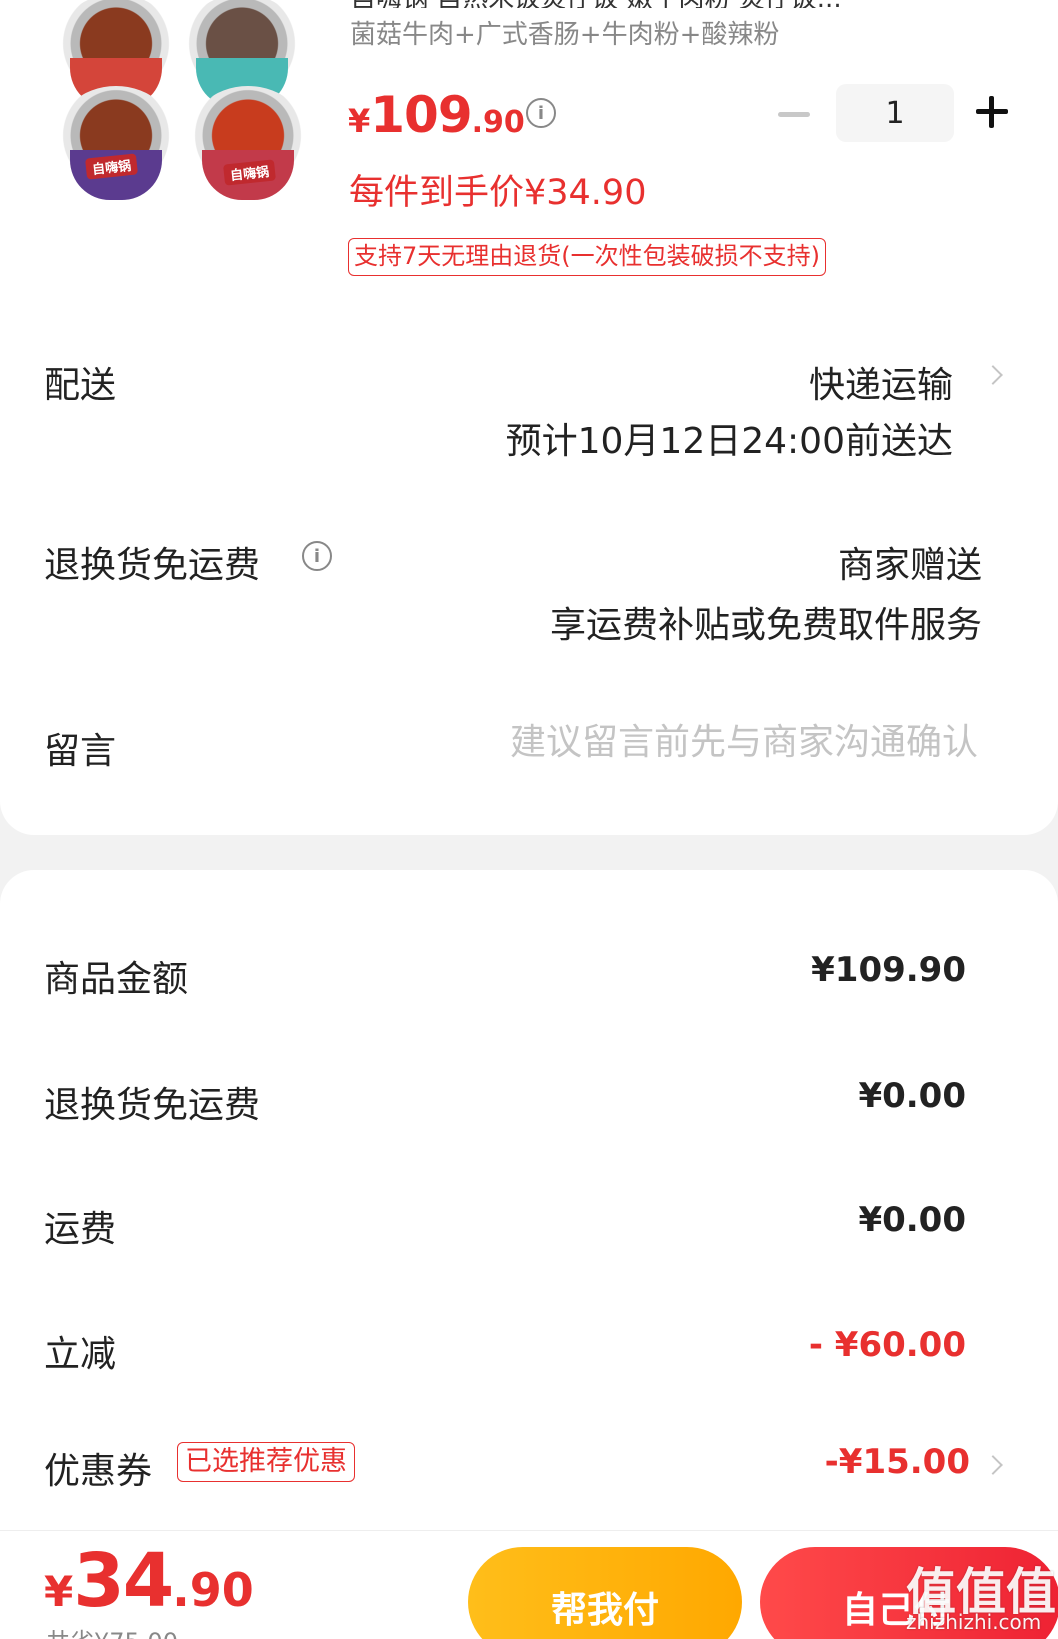 The height and width of the screenshot is (1639, 1058). I want to click on product-sku: 菌菇牛肉+广式香肠+牛肉粉+酸辣粉, so click(564, 32).